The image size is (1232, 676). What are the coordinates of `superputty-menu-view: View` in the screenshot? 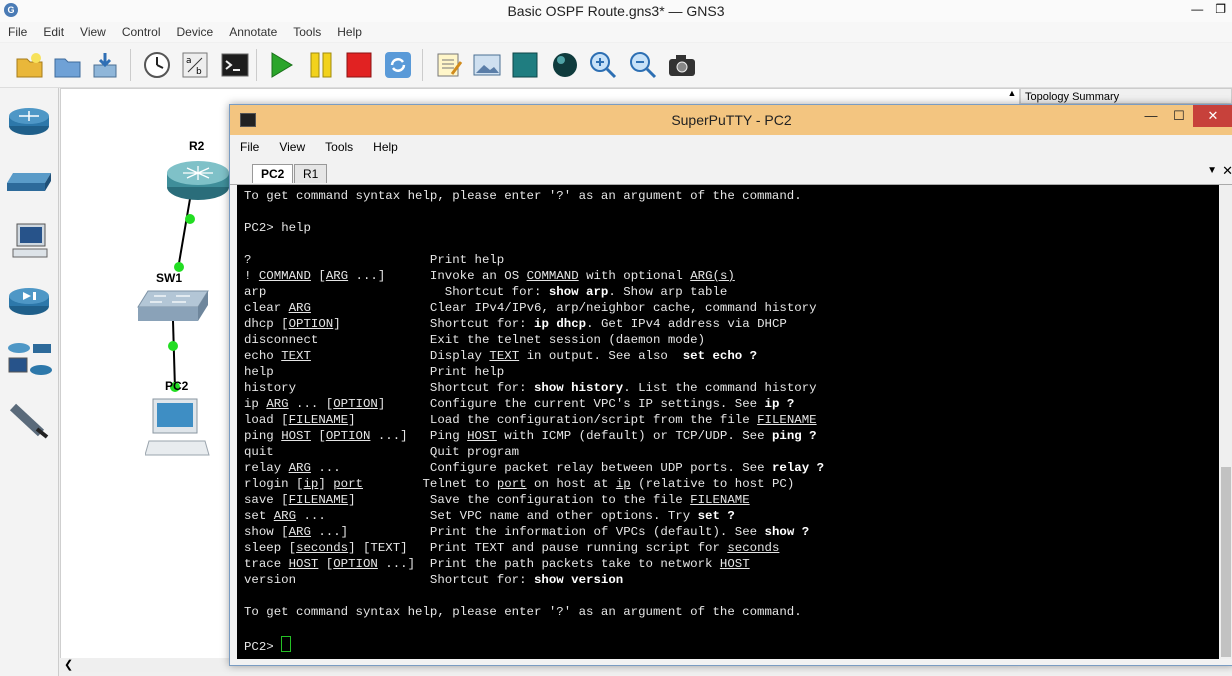 It's located at (292, 147).